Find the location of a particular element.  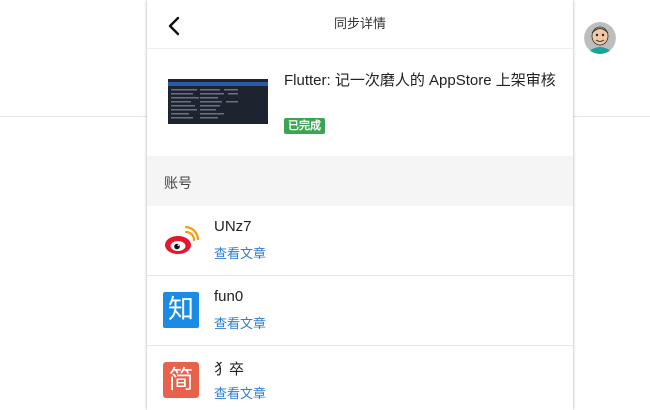

account-name: 犭卒 is located at coordinates (229, 369).